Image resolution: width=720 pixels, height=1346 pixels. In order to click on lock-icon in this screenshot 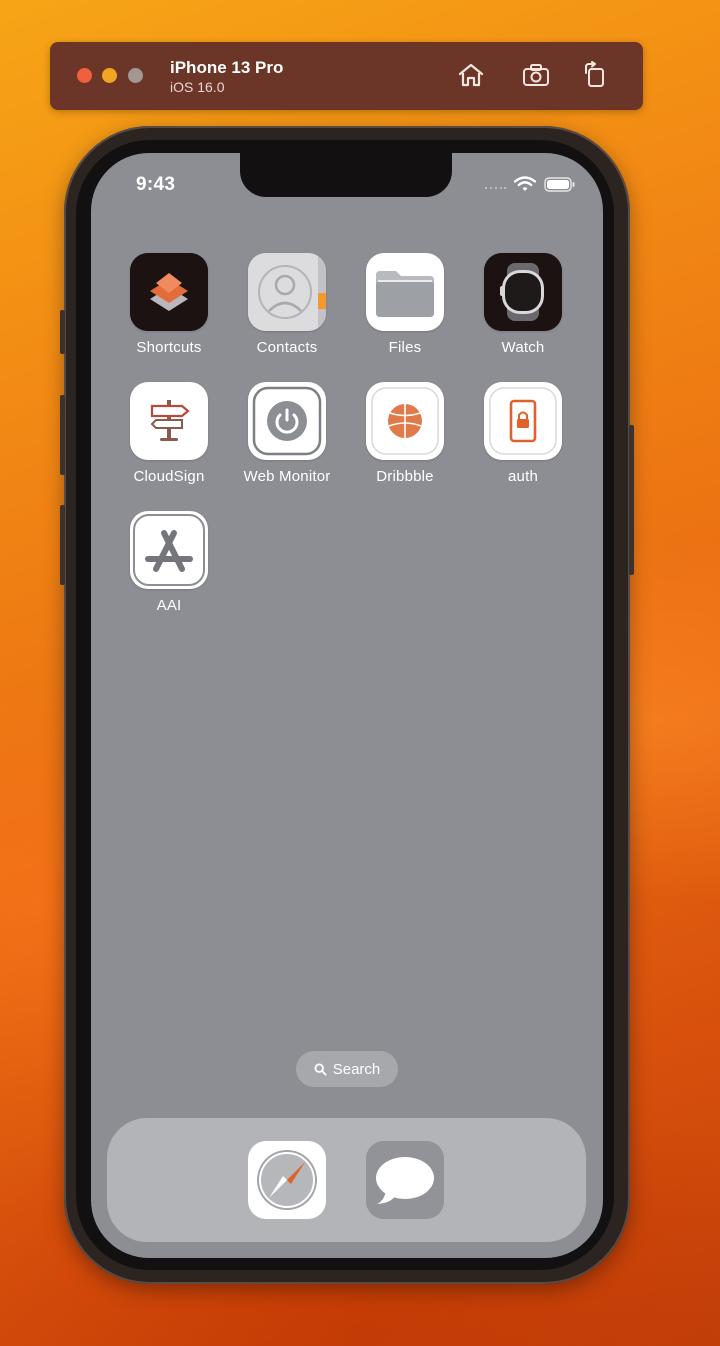, I will do `click(523, 421)`.